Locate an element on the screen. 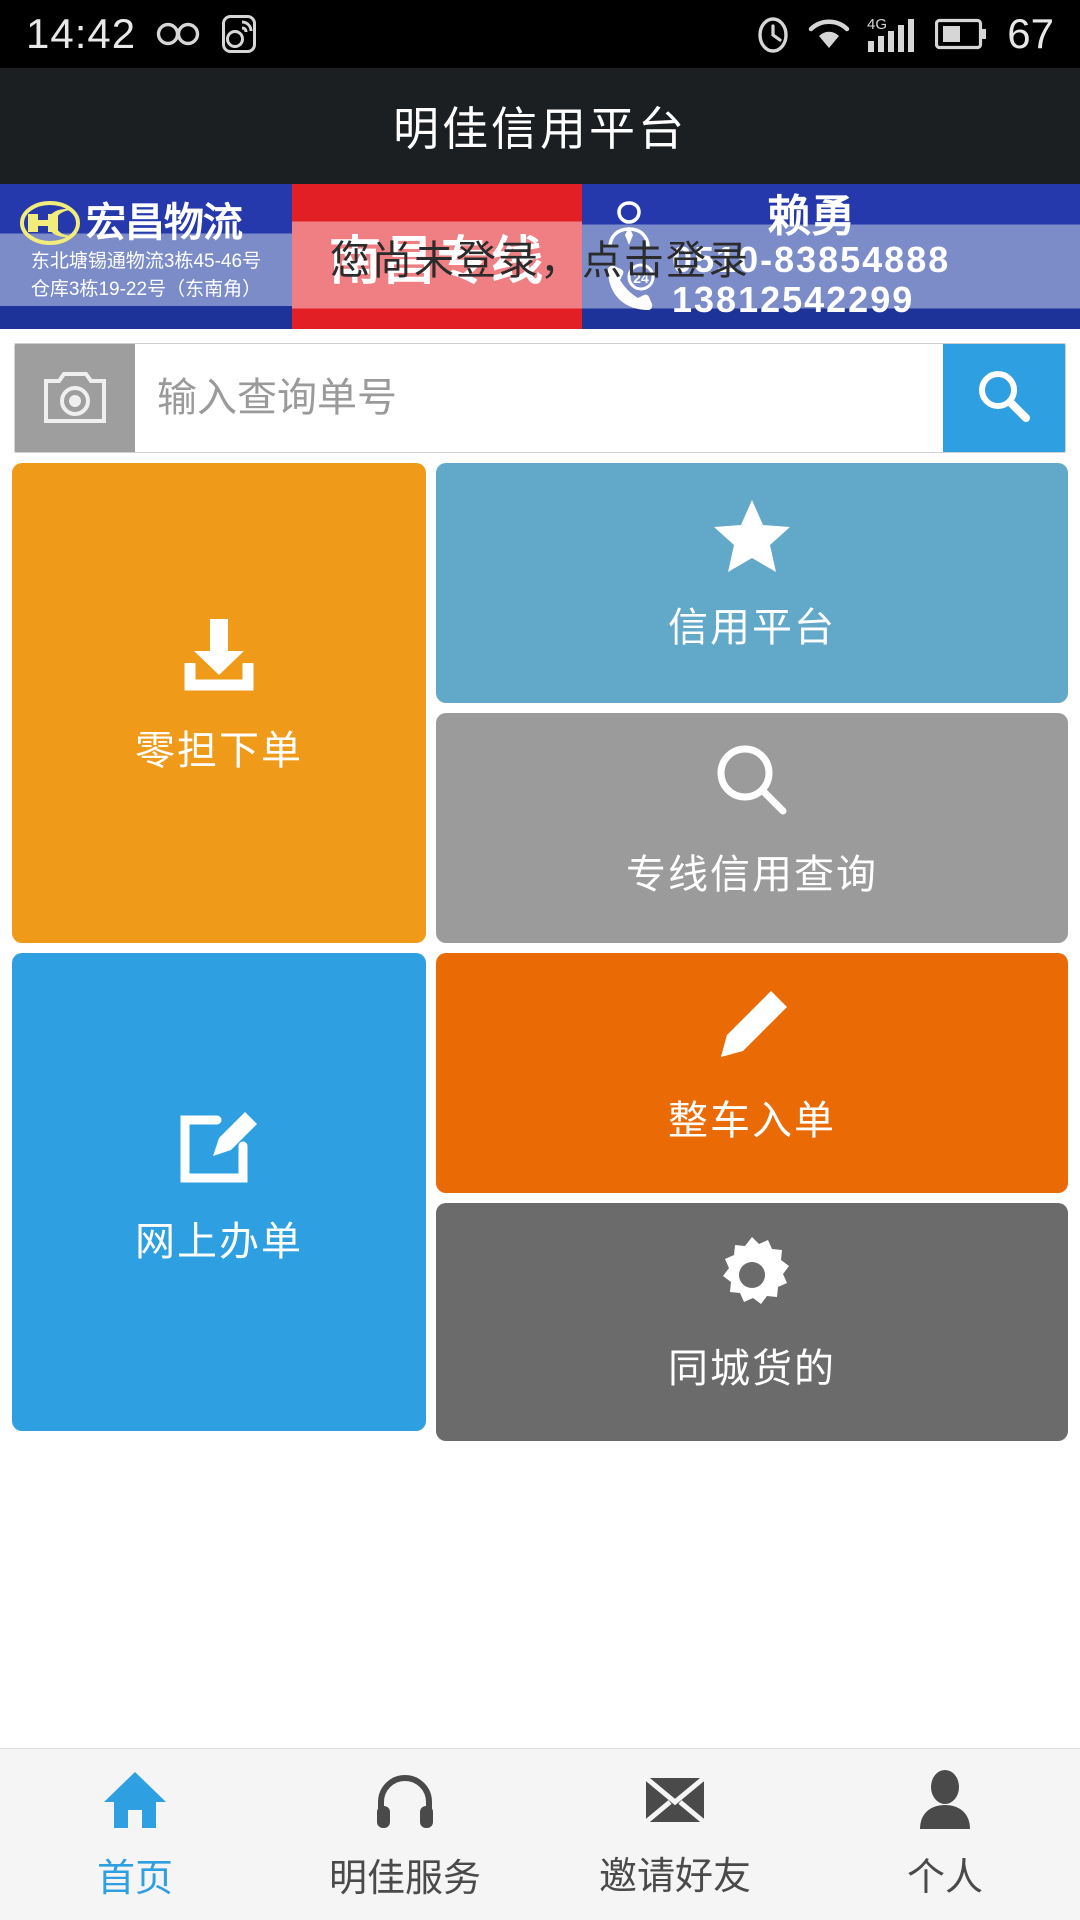  status-bar: 14:42 4G 67 is located at coordinates (540, 34).